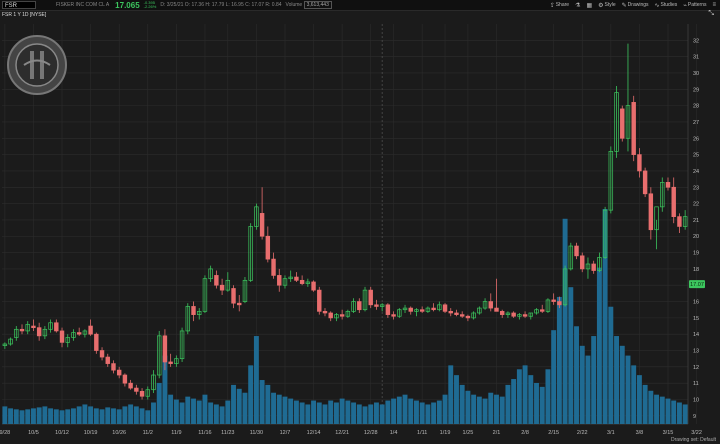 The width and height of the screenshot is (720, 444). Describe the element at coordinates (577, 5) in the screenshot. I see `flask-icon: ⚗` at that location.